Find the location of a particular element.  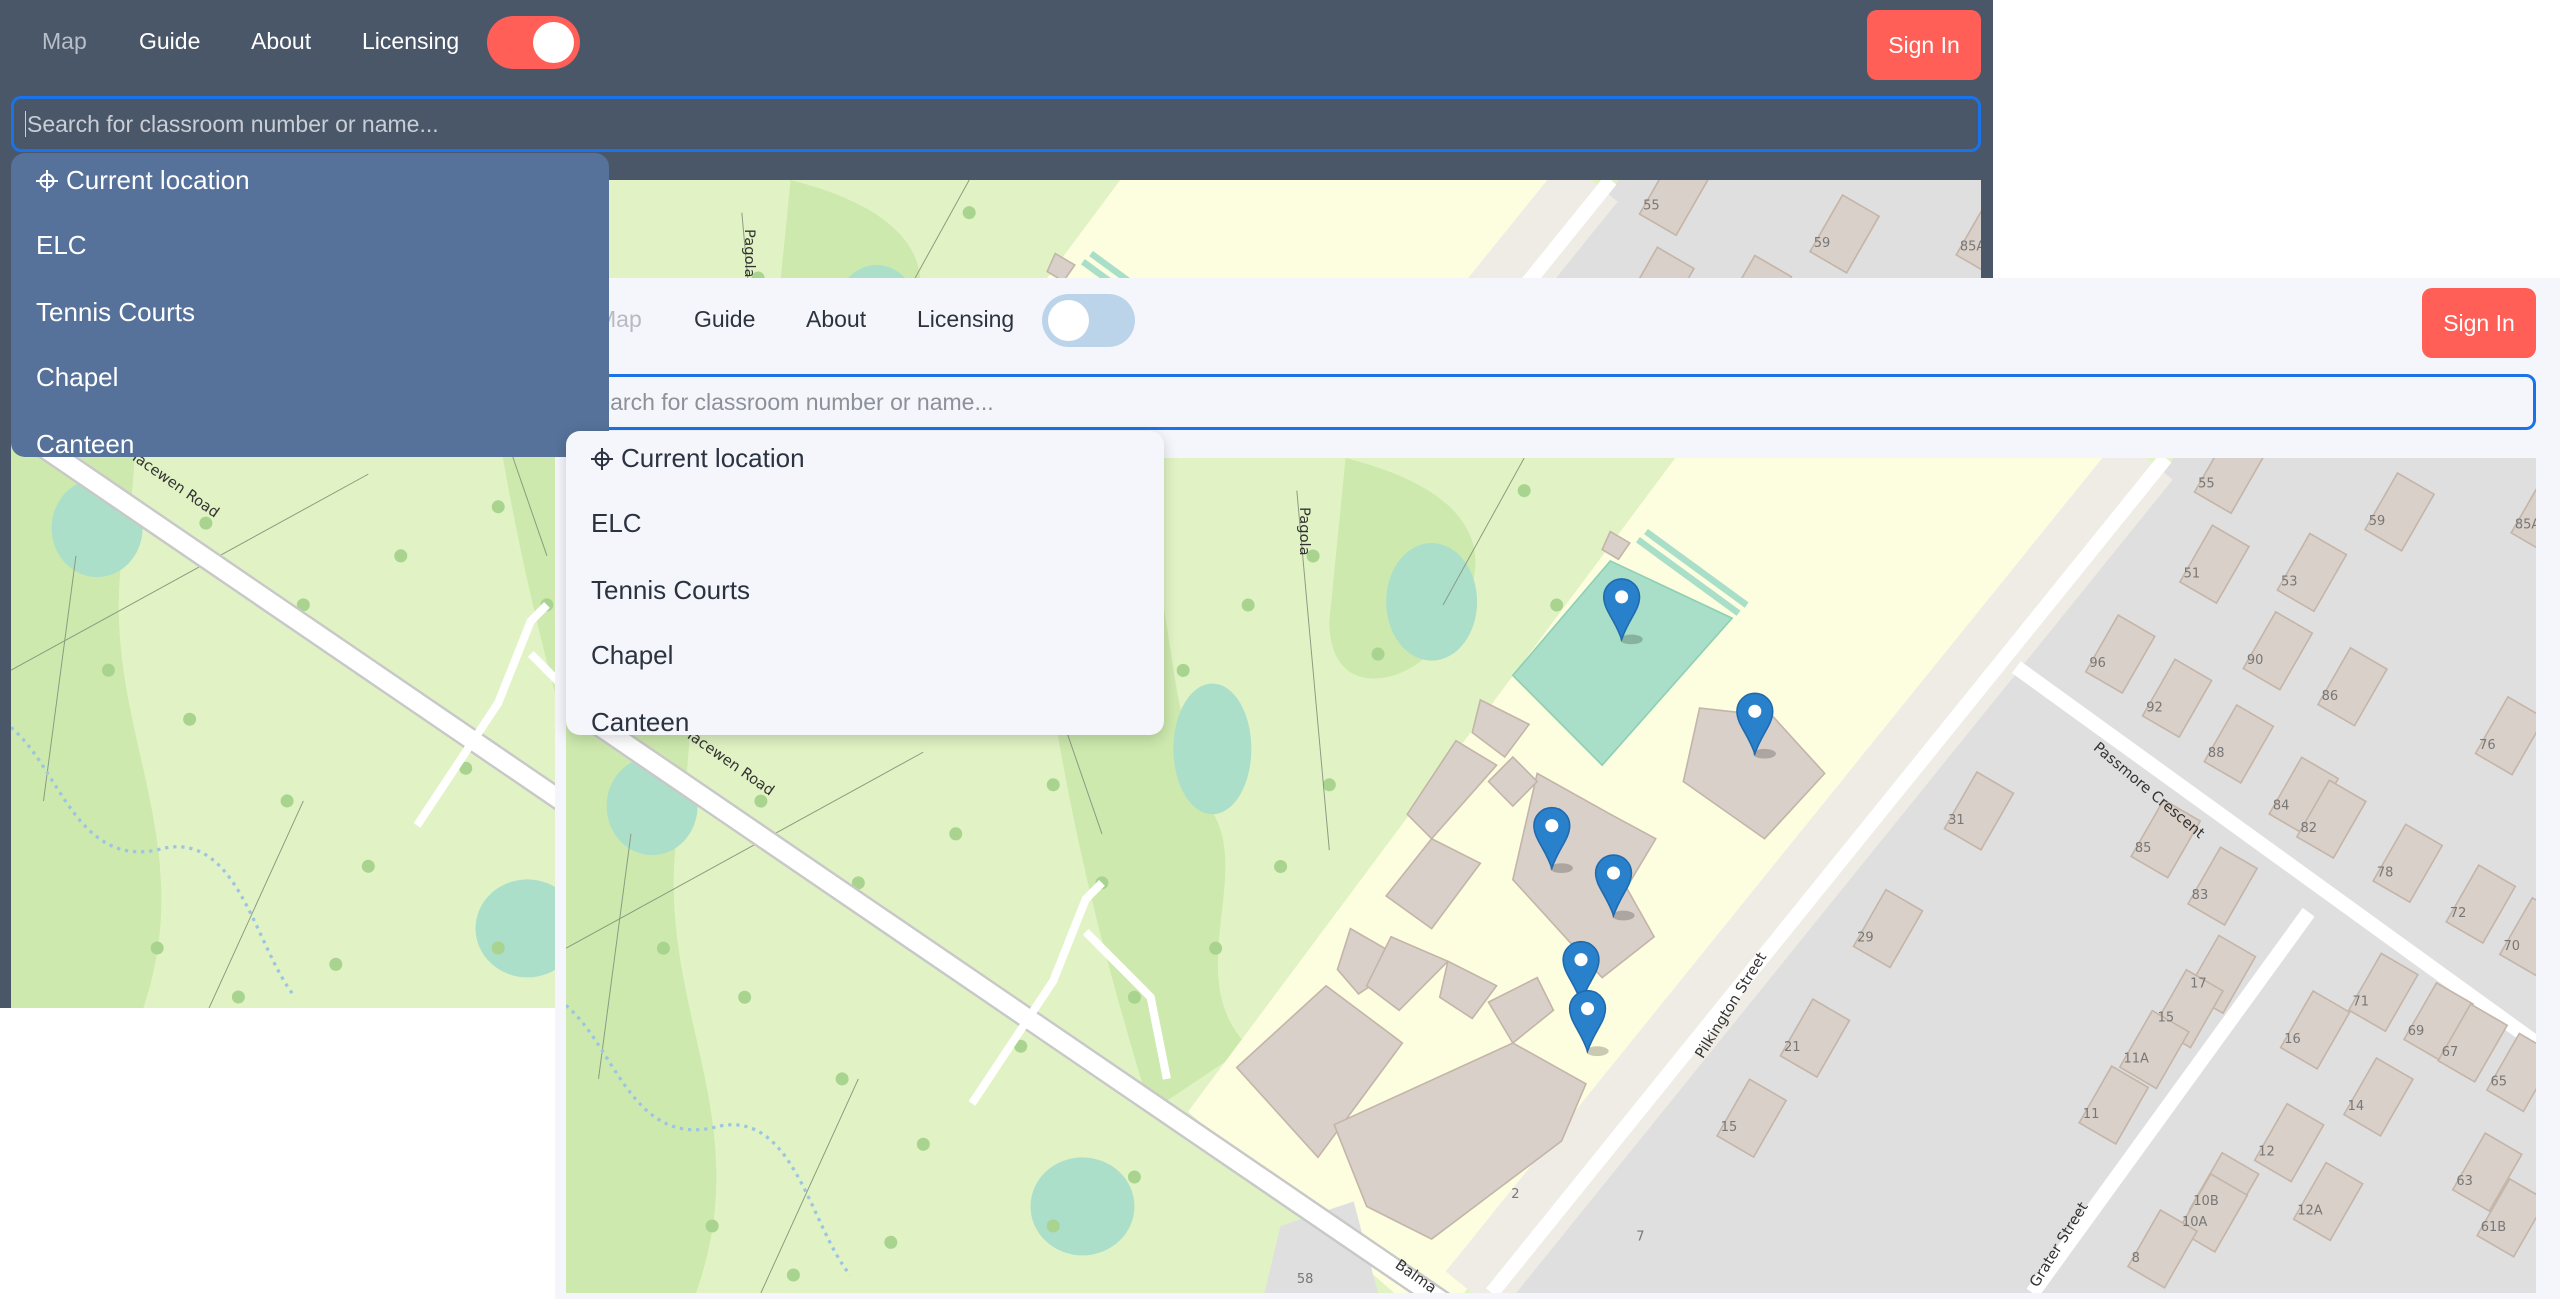

house-number: 70 is located at coordinates (2512, 946).